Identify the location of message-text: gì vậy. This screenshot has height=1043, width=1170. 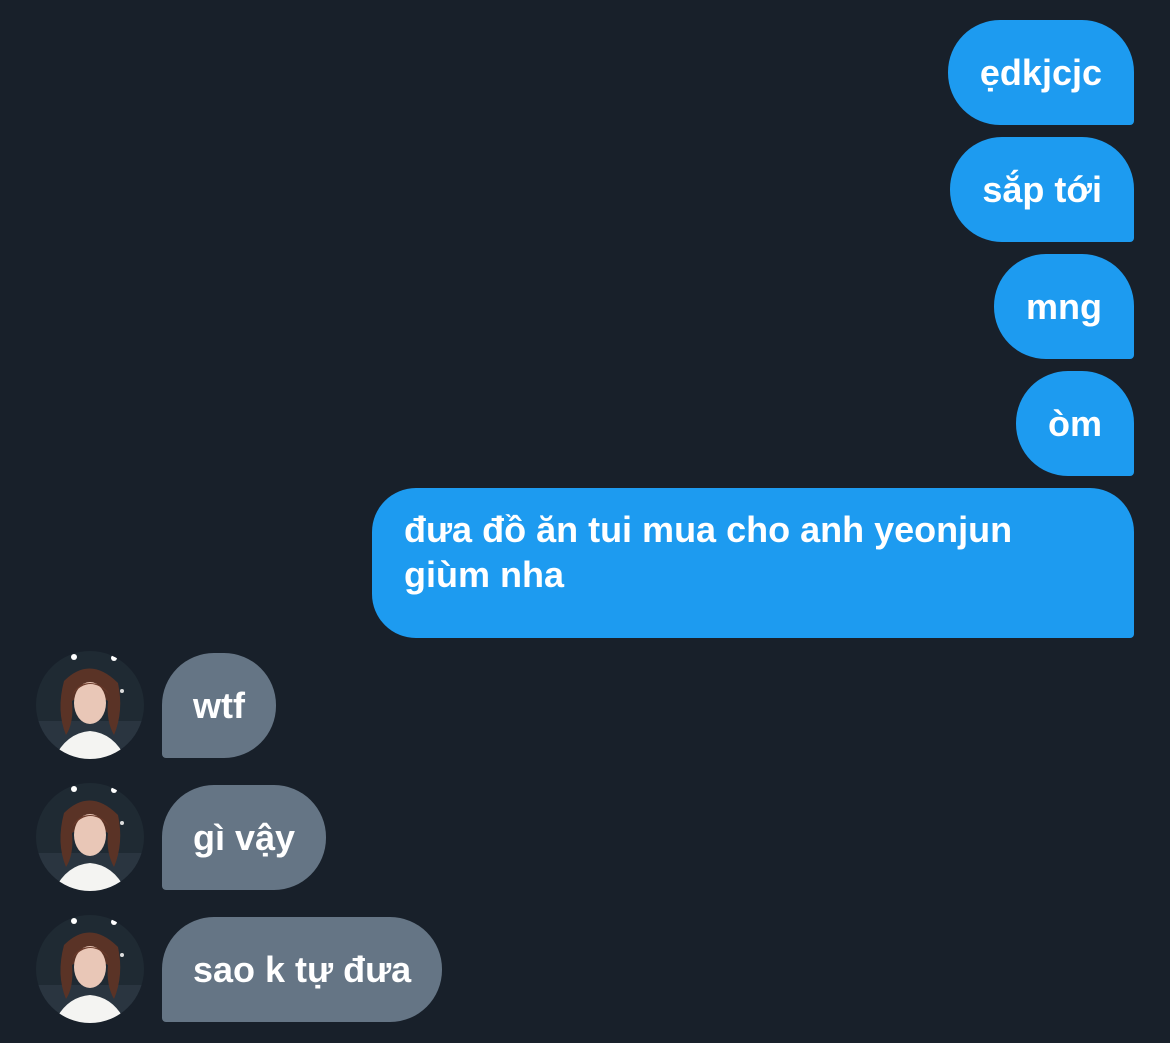
(244, 837).